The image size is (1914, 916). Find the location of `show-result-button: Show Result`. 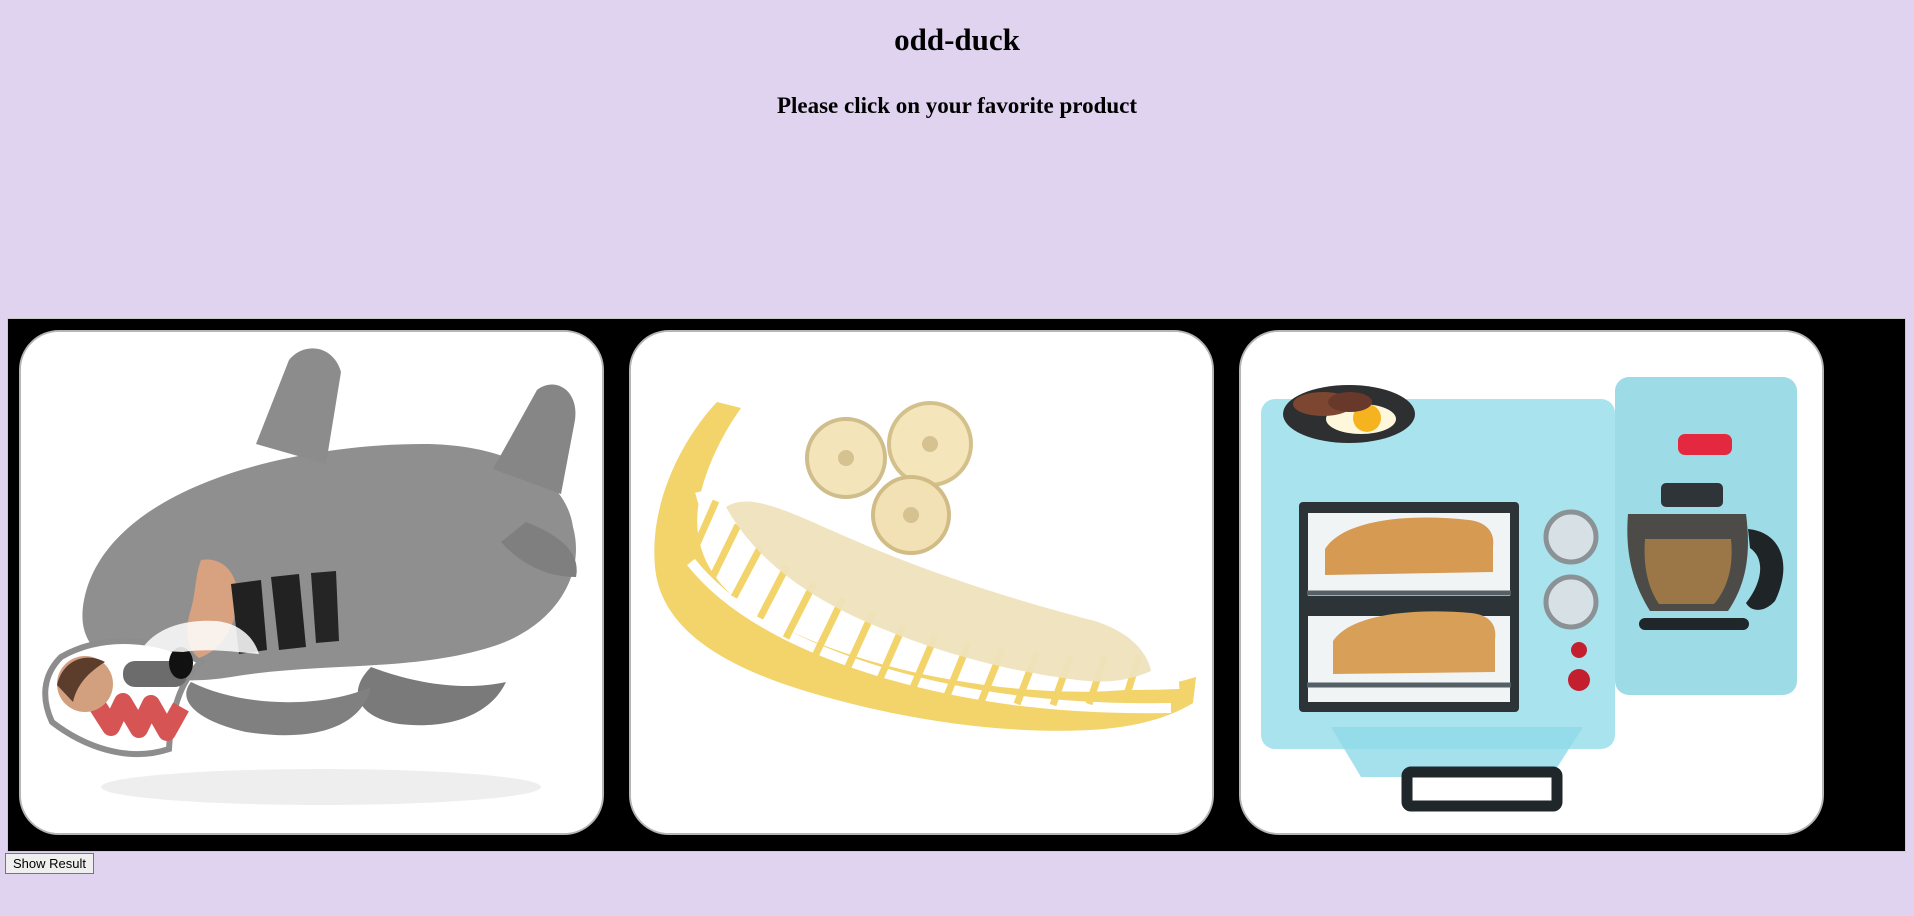

show-result-button: Show Result is located at coordinates (49, 863).